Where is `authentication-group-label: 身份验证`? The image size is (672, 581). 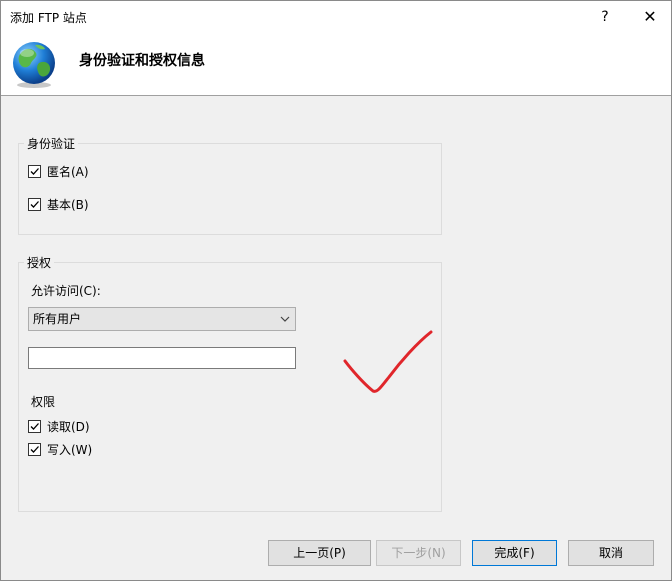 authentication-group-label: 身份验证 is located at coordinates (51, 143).